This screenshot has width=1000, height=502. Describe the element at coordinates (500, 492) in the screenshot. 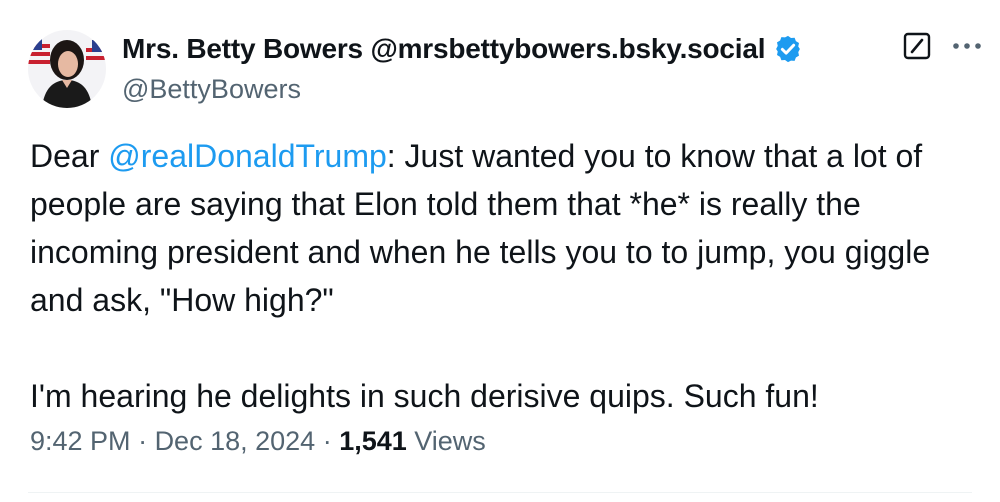

I see `divider` at that location.